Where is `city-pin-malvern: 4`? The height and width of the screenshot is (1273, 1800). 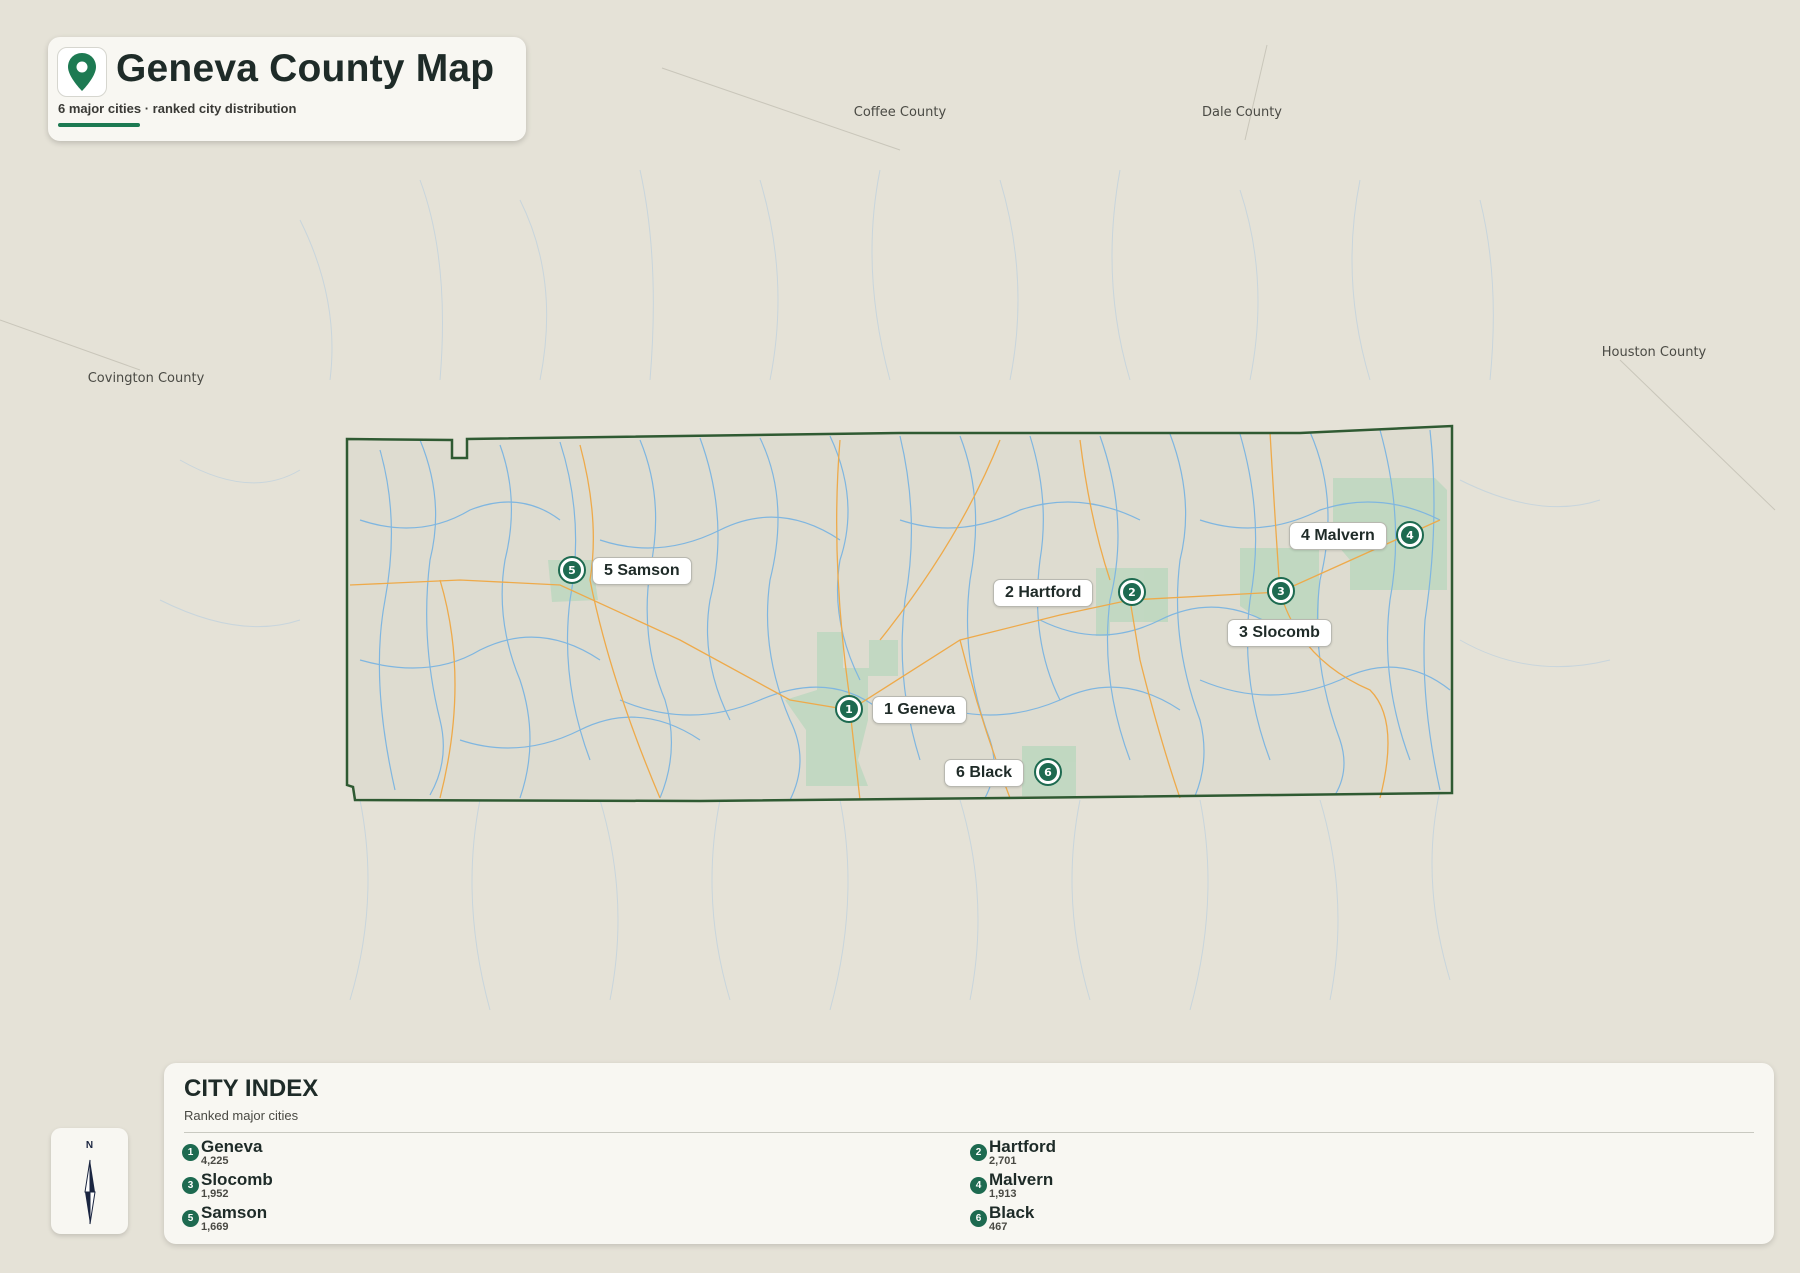 city-pin-malvern: 4 is located at coordinates (1410, 535).